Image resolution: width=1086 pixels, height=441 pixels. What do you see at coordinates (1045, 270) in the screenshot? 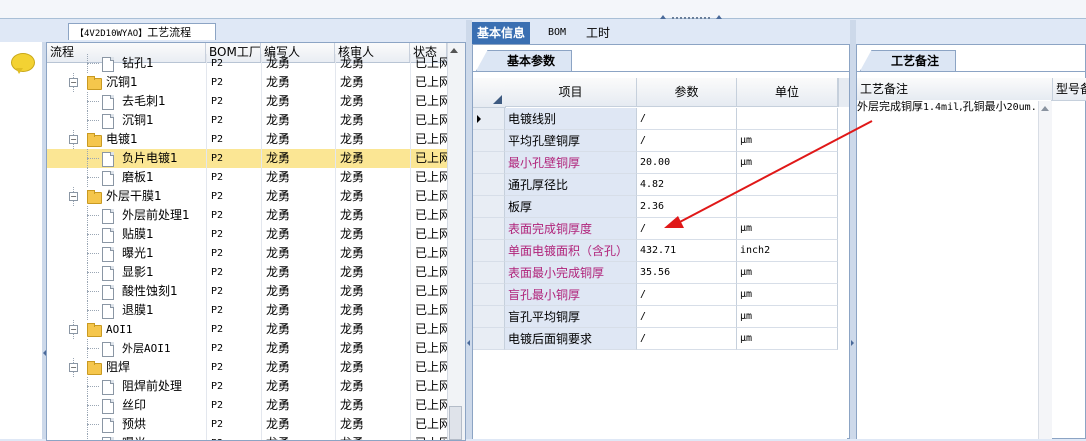
I see `note-scrollbar` at bounding box center [1045, 270].